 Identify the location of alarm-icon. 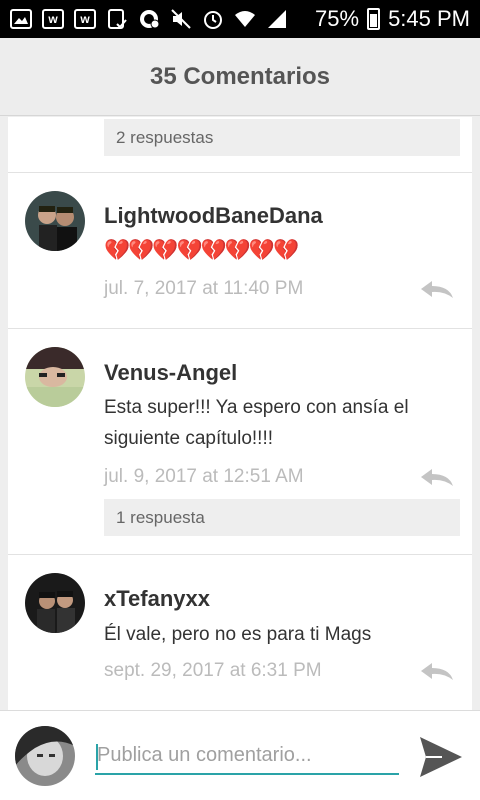
(213, 19).